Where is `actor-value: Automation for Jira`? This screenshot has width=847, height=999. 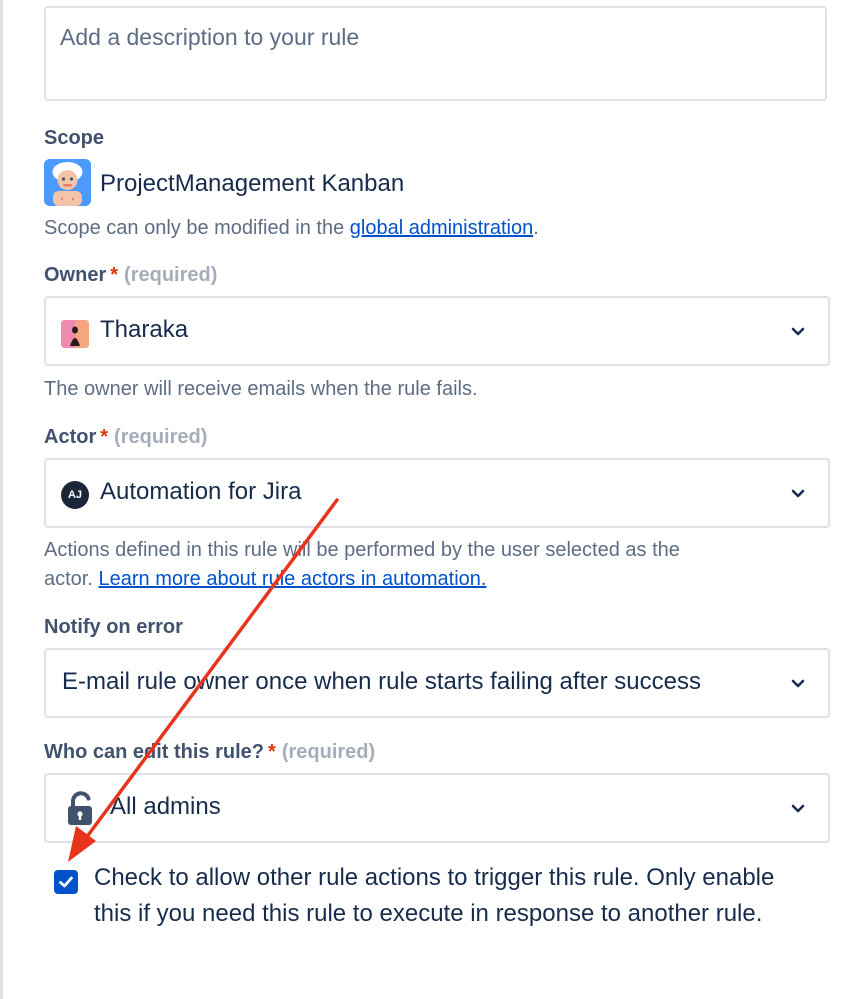
actor-value: Automation for Jira is located at coordinates (201, 491).